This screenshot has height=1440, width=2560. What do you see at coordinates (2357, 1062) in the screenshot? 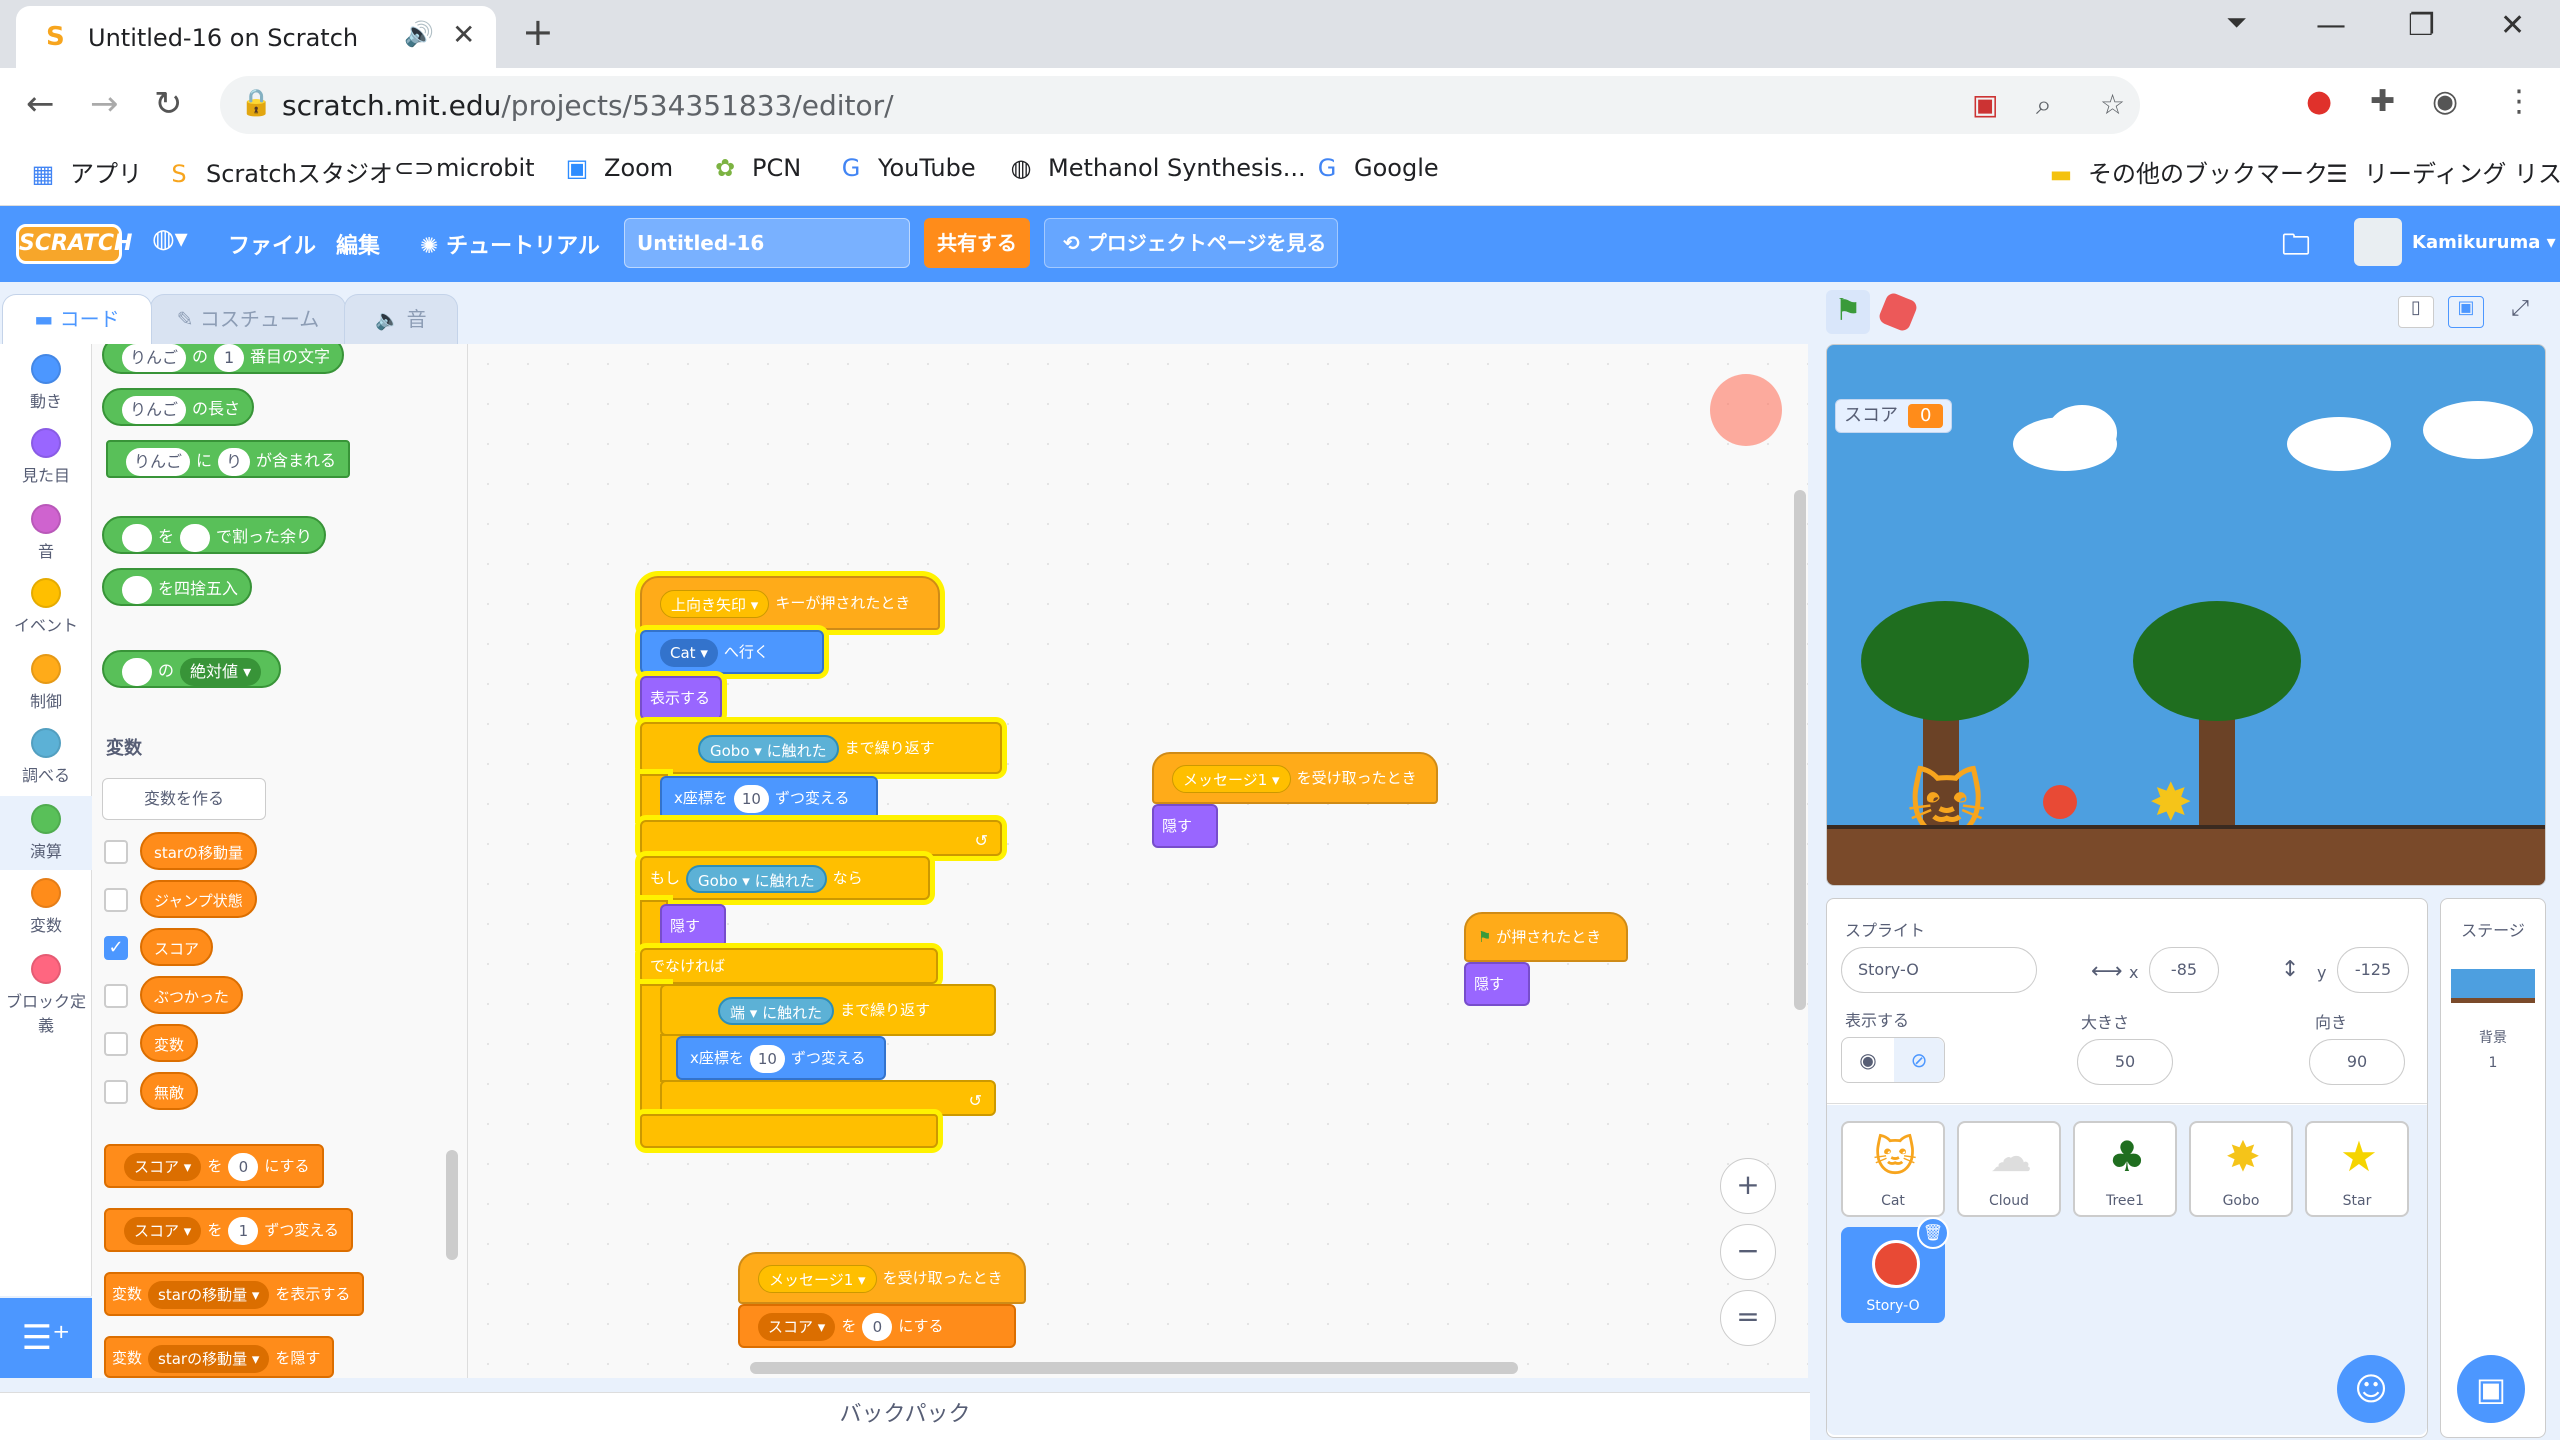
I see `direction-input: 90` at bounding box center [2357, 1062].